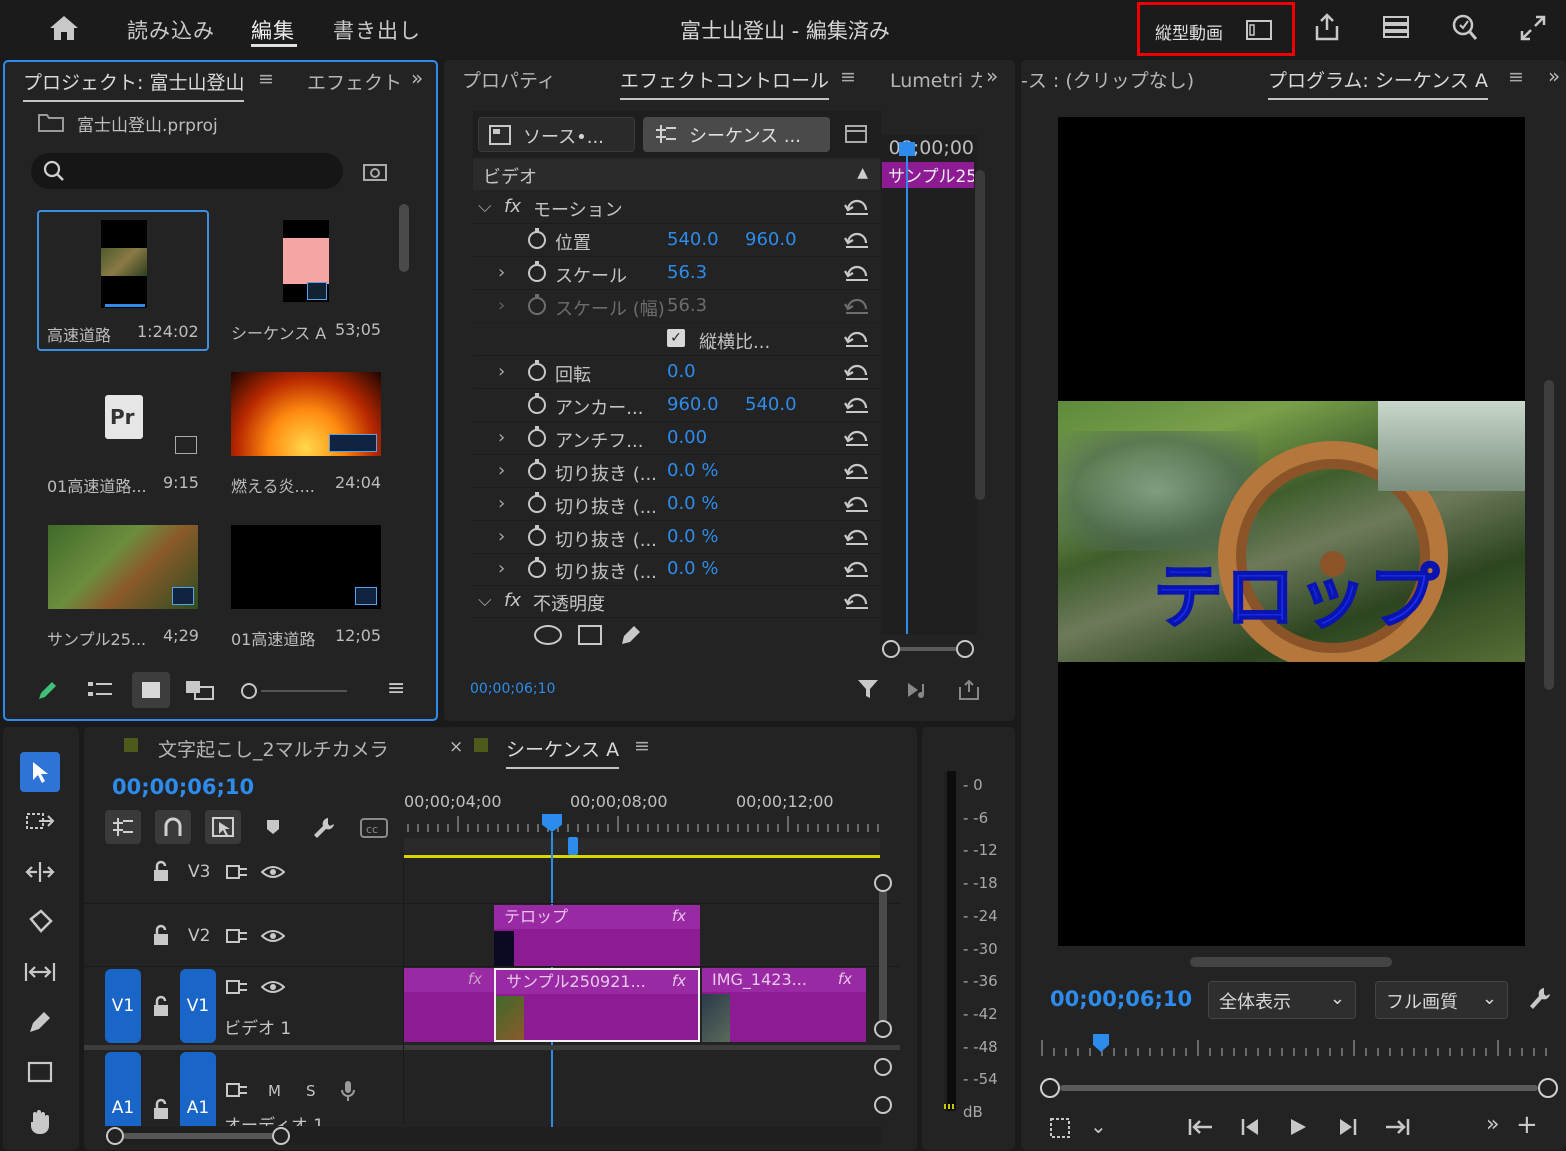 The height and width of the screenshot is (1151, 1566). Describe the element at coordinates (1527, 1125) in the screenshot. I see `add-button-icon: +` at that location.